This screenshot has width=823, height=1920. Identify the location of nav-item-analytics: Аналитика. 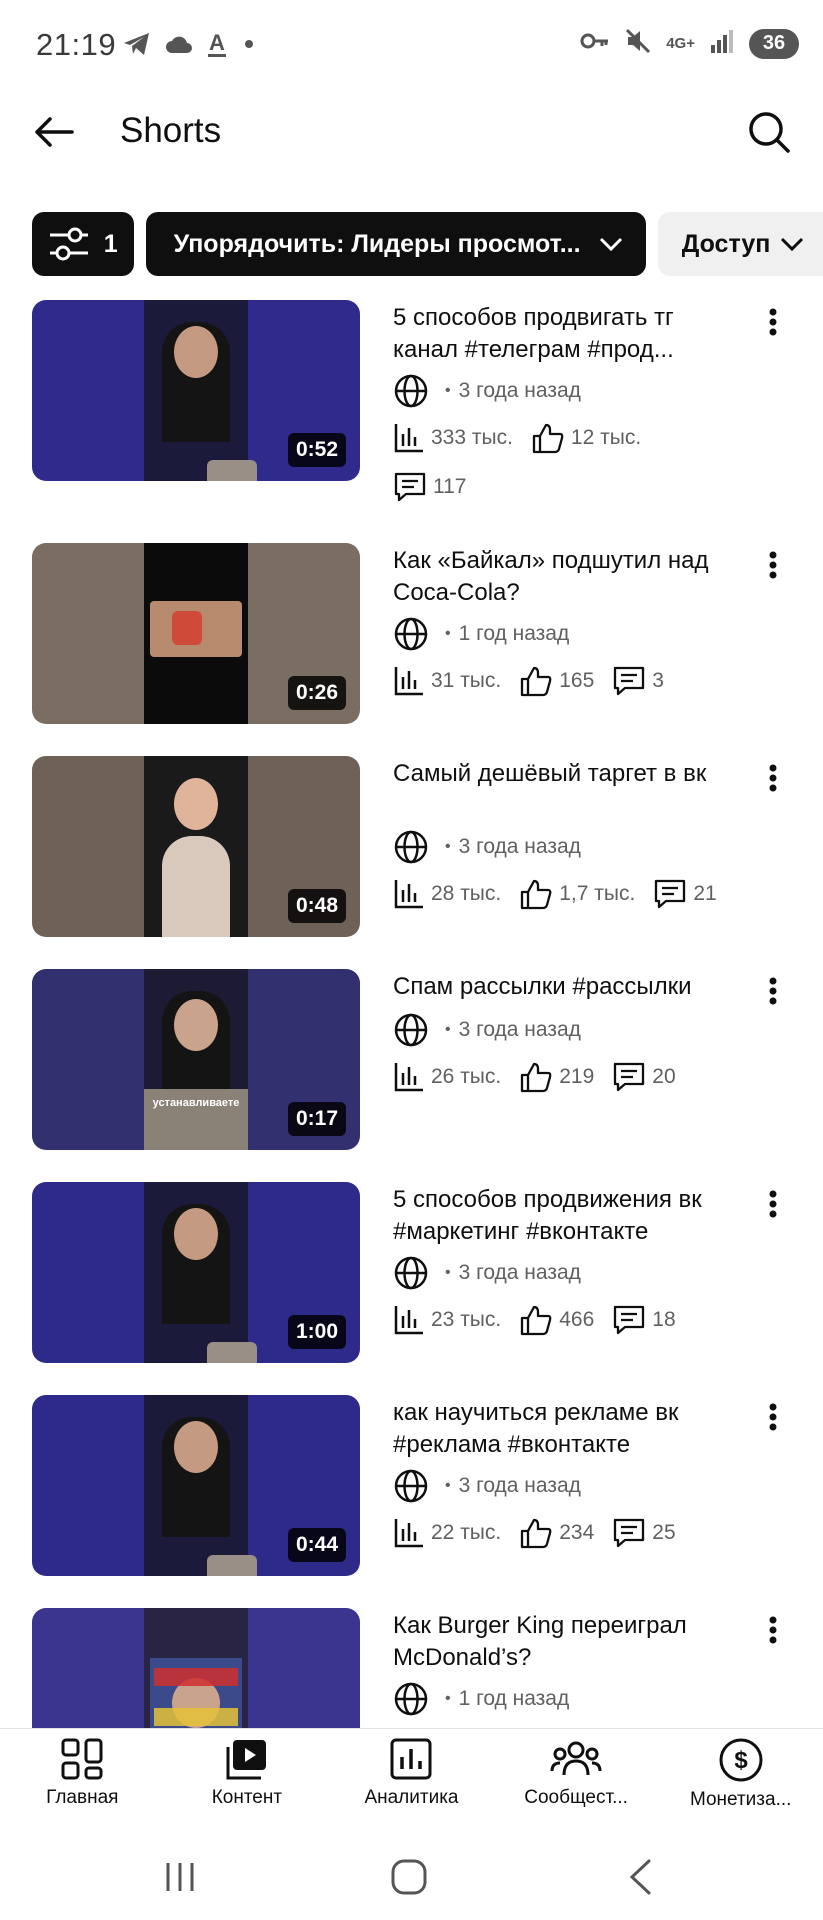
(411, 1780).